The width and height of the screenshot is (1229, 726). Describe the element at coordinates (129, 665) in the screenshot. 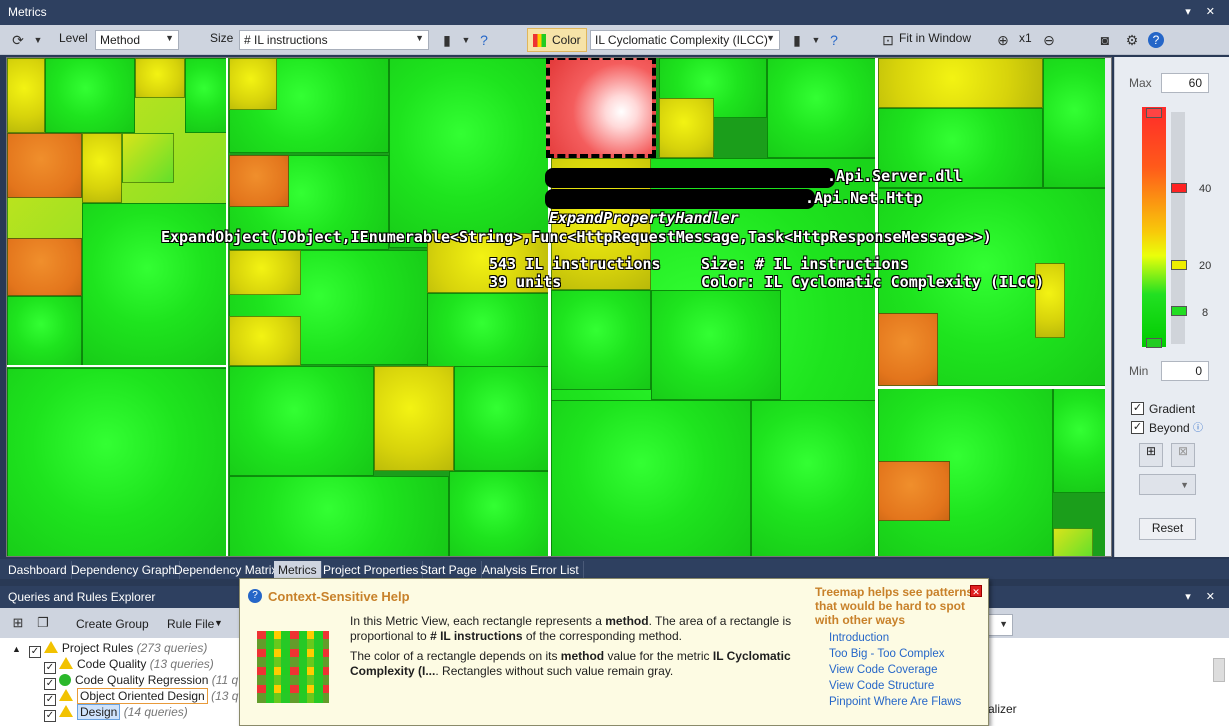

I see `tree-row-code-quality: ✓ Code Quality (13 queries)` at that location.